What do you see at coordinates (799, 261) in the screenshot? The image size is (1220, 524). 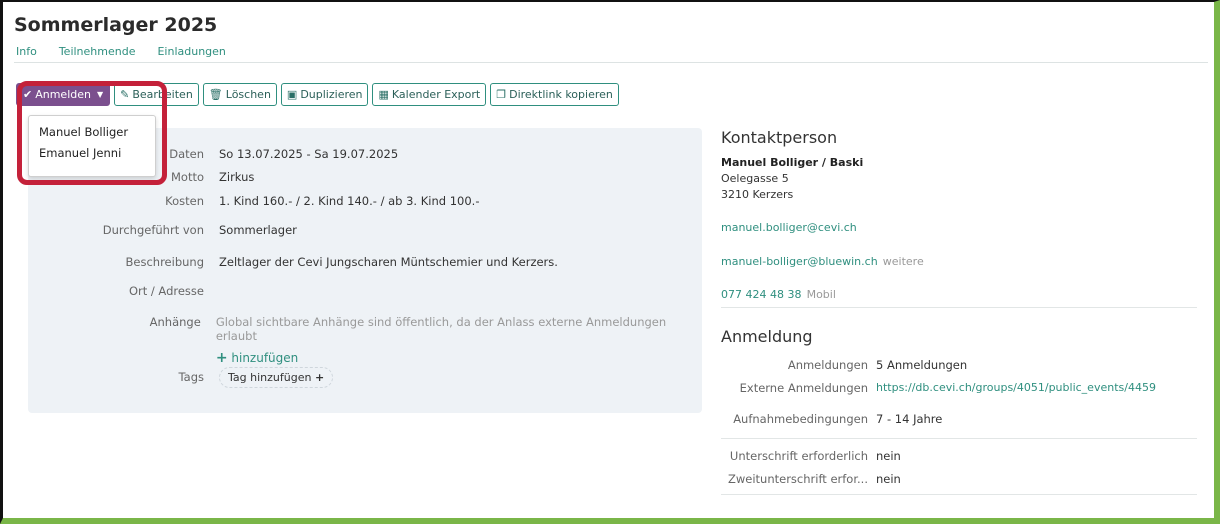 I see `contact-email2-link: manuel-bolliger@bluewin.ch` at bounding box center [799, 261].